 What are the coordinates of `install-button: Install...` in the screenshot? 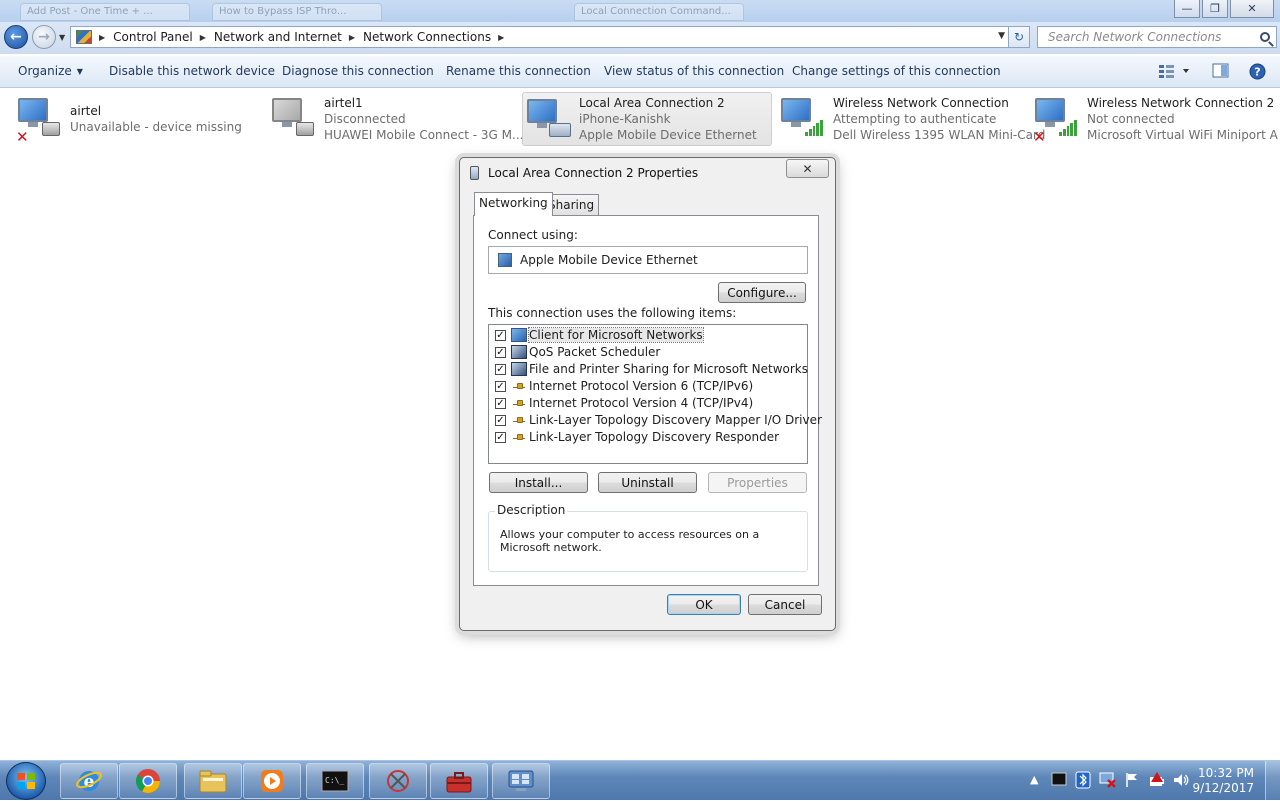 It's located at (538, 482).